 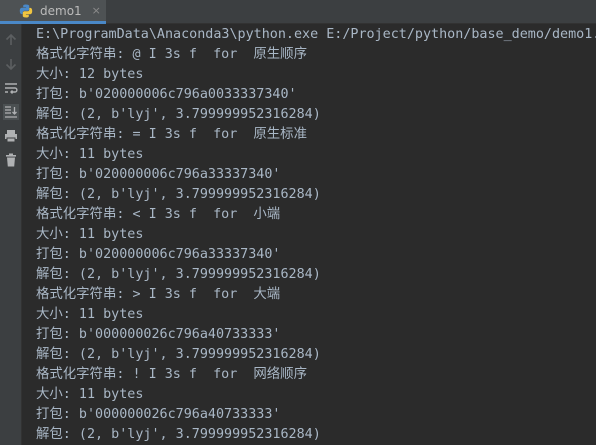 What do you see at coordinates (158, 294) in the screenshot?
I see `console-line: 格式化字符串: > I 3s f for 大端` at bounding box center [158, 294].